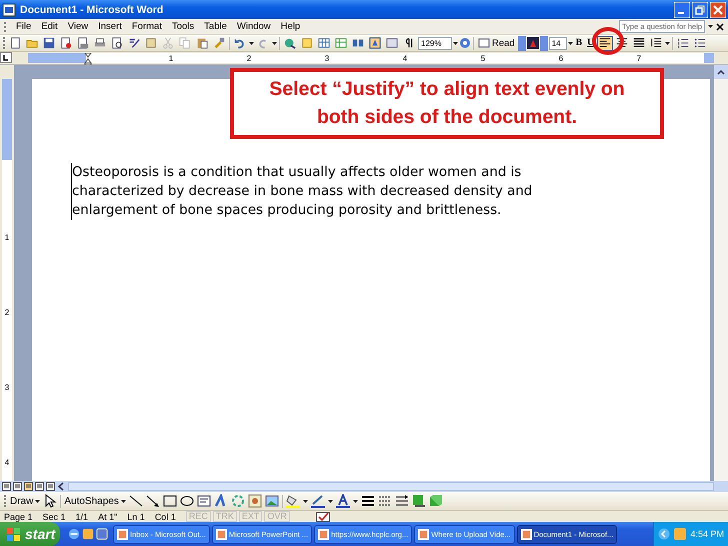  What do you see at coordinates (202, 43) in the screenshot?
I see `clipboard-icon` at bounding box center [202, 43].